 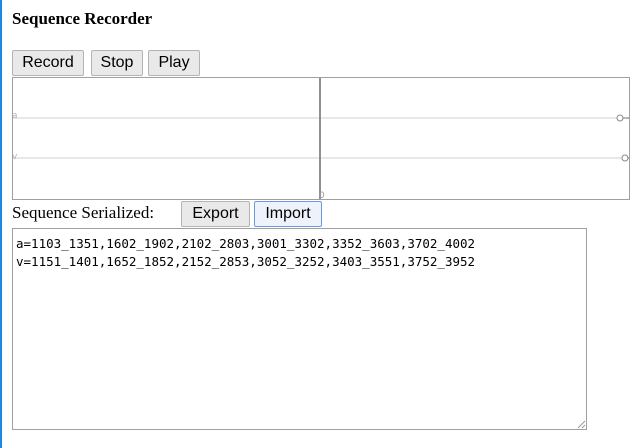 I want to click on serialized-label: Sequence Serialized:, so click(x=83, y=212).